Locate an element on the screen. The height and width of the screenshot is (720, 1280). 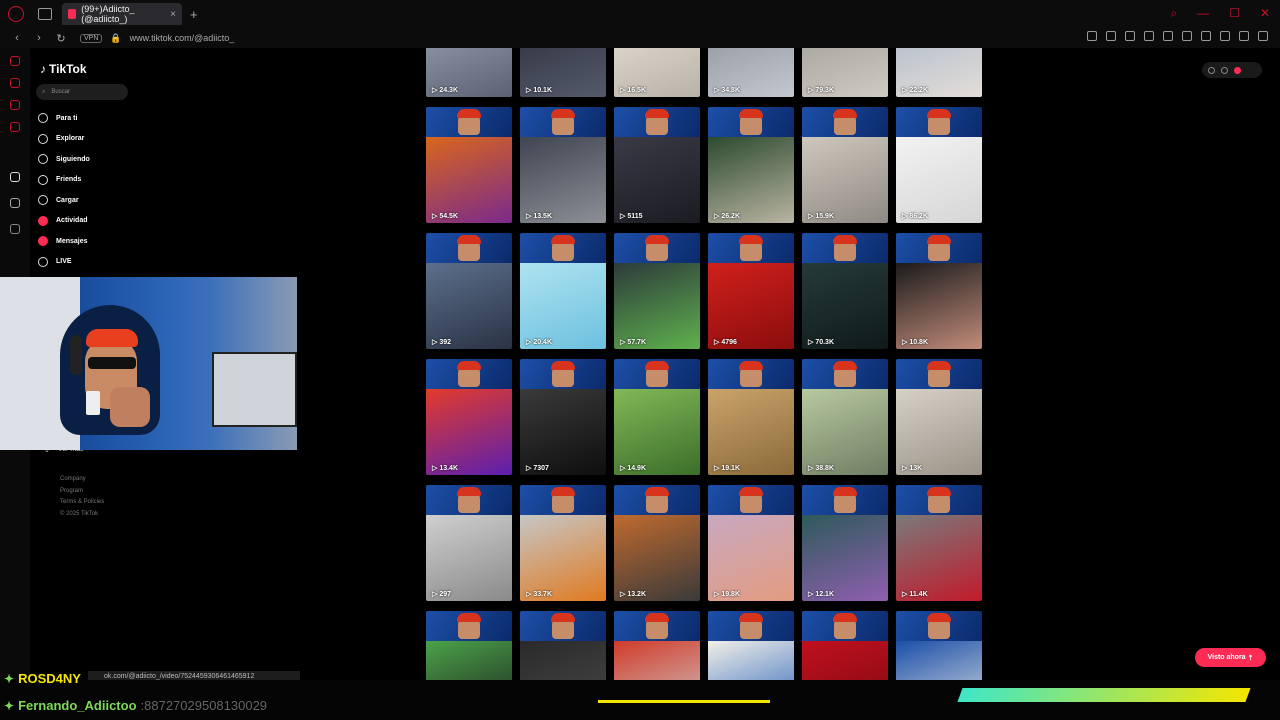
shield-icon is located at coordinates (1149, 36).